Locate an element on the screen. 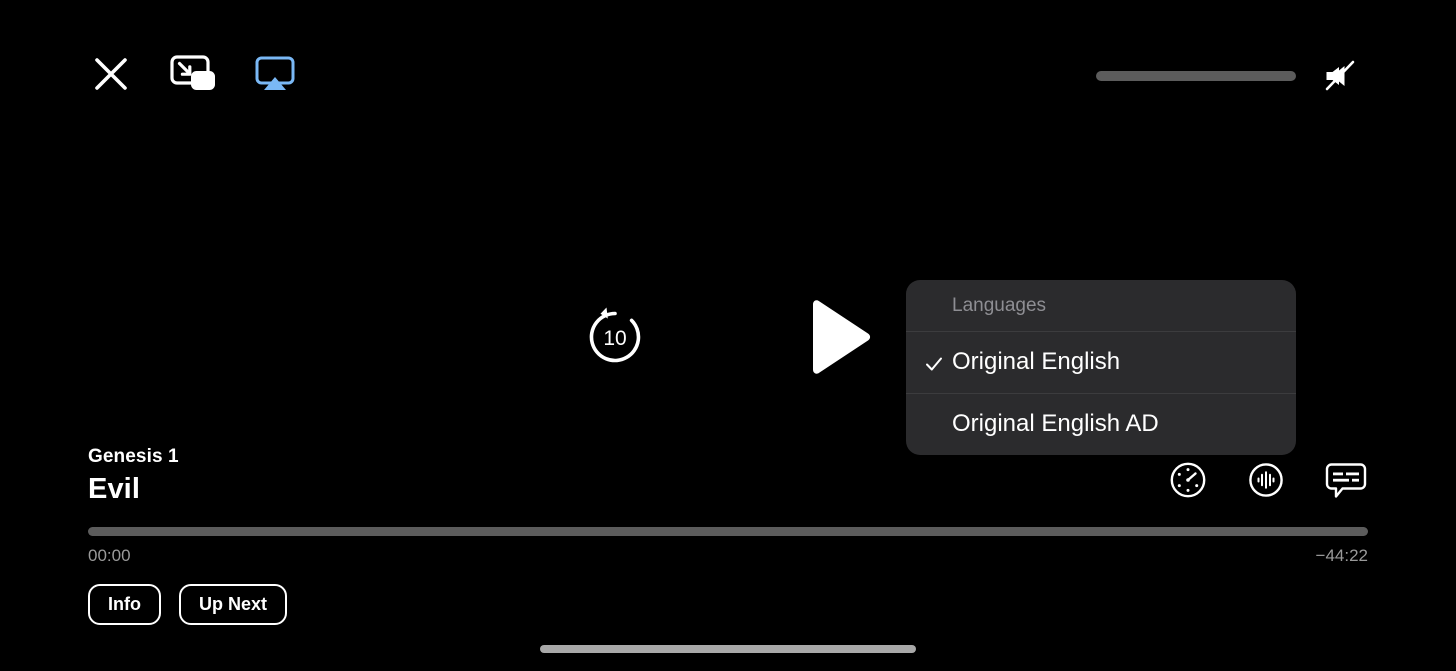 Image resolution: width=1456 pixels, height=671 pixels. playback-speed-icon is located at coordinates (1188, 481).